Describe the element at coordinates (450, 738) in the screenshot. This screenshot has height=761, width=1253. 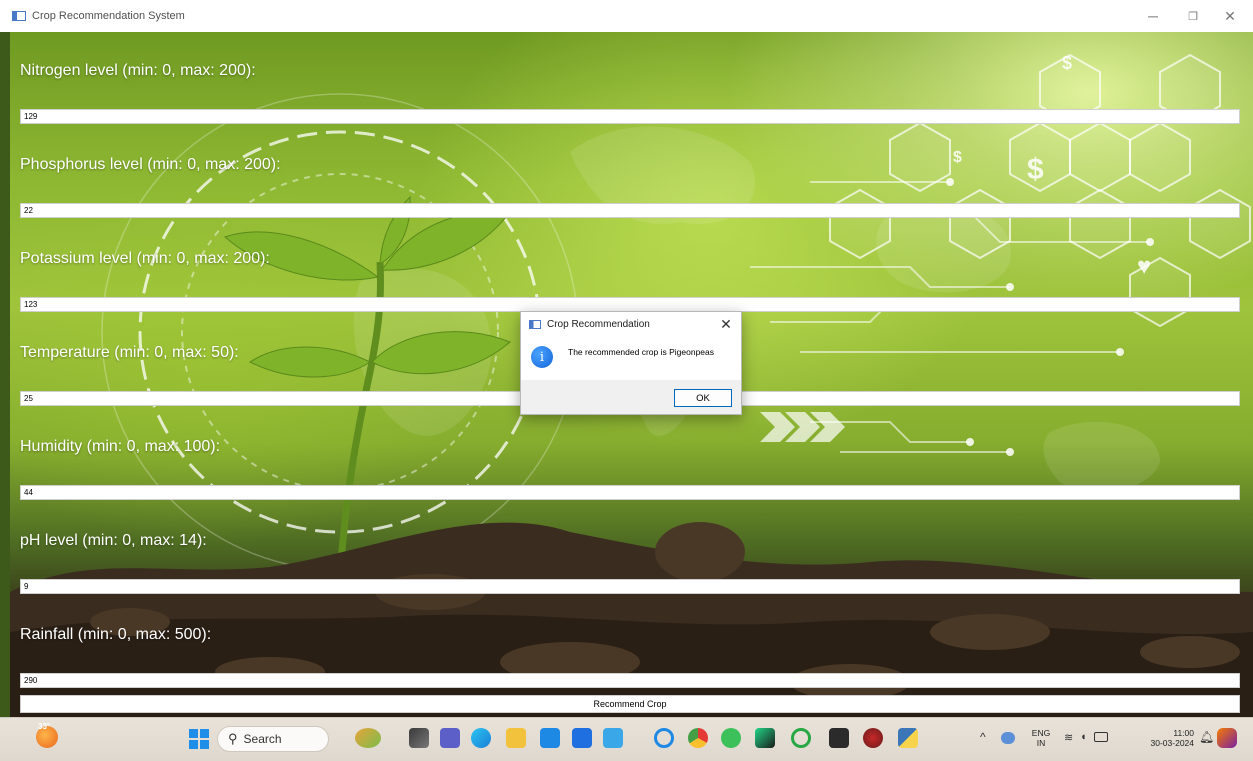
I see `teams-icon` at that location.